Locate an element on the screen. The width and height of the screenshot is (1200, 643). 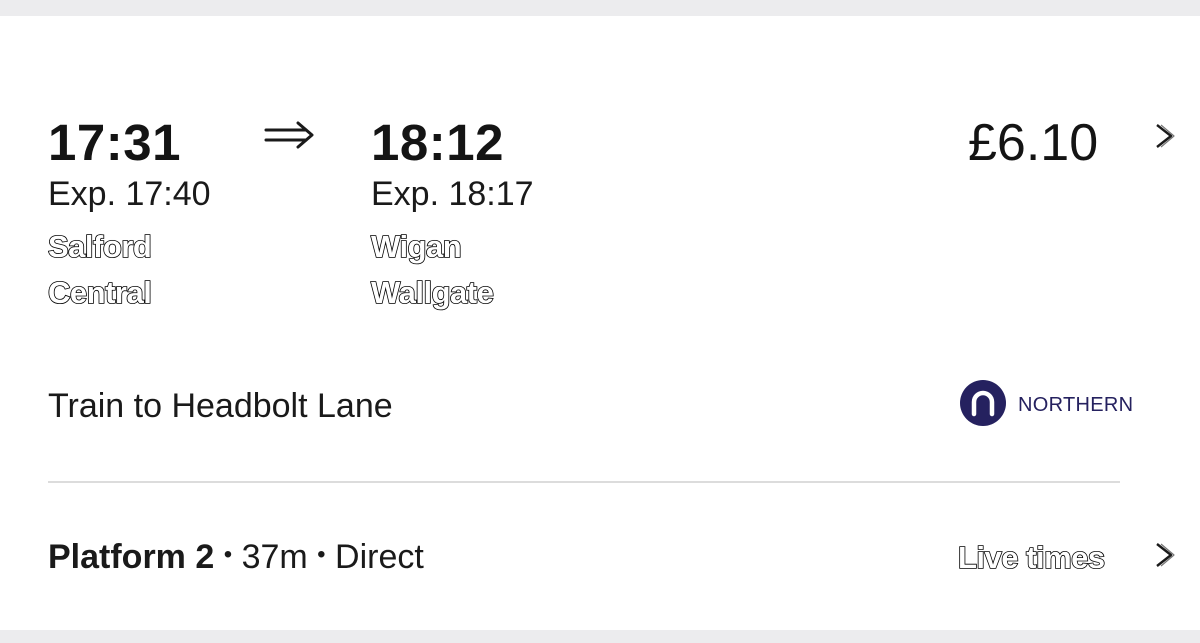
departure-expected-time: Exp. 17:40 is located at coordinates (129, 194).